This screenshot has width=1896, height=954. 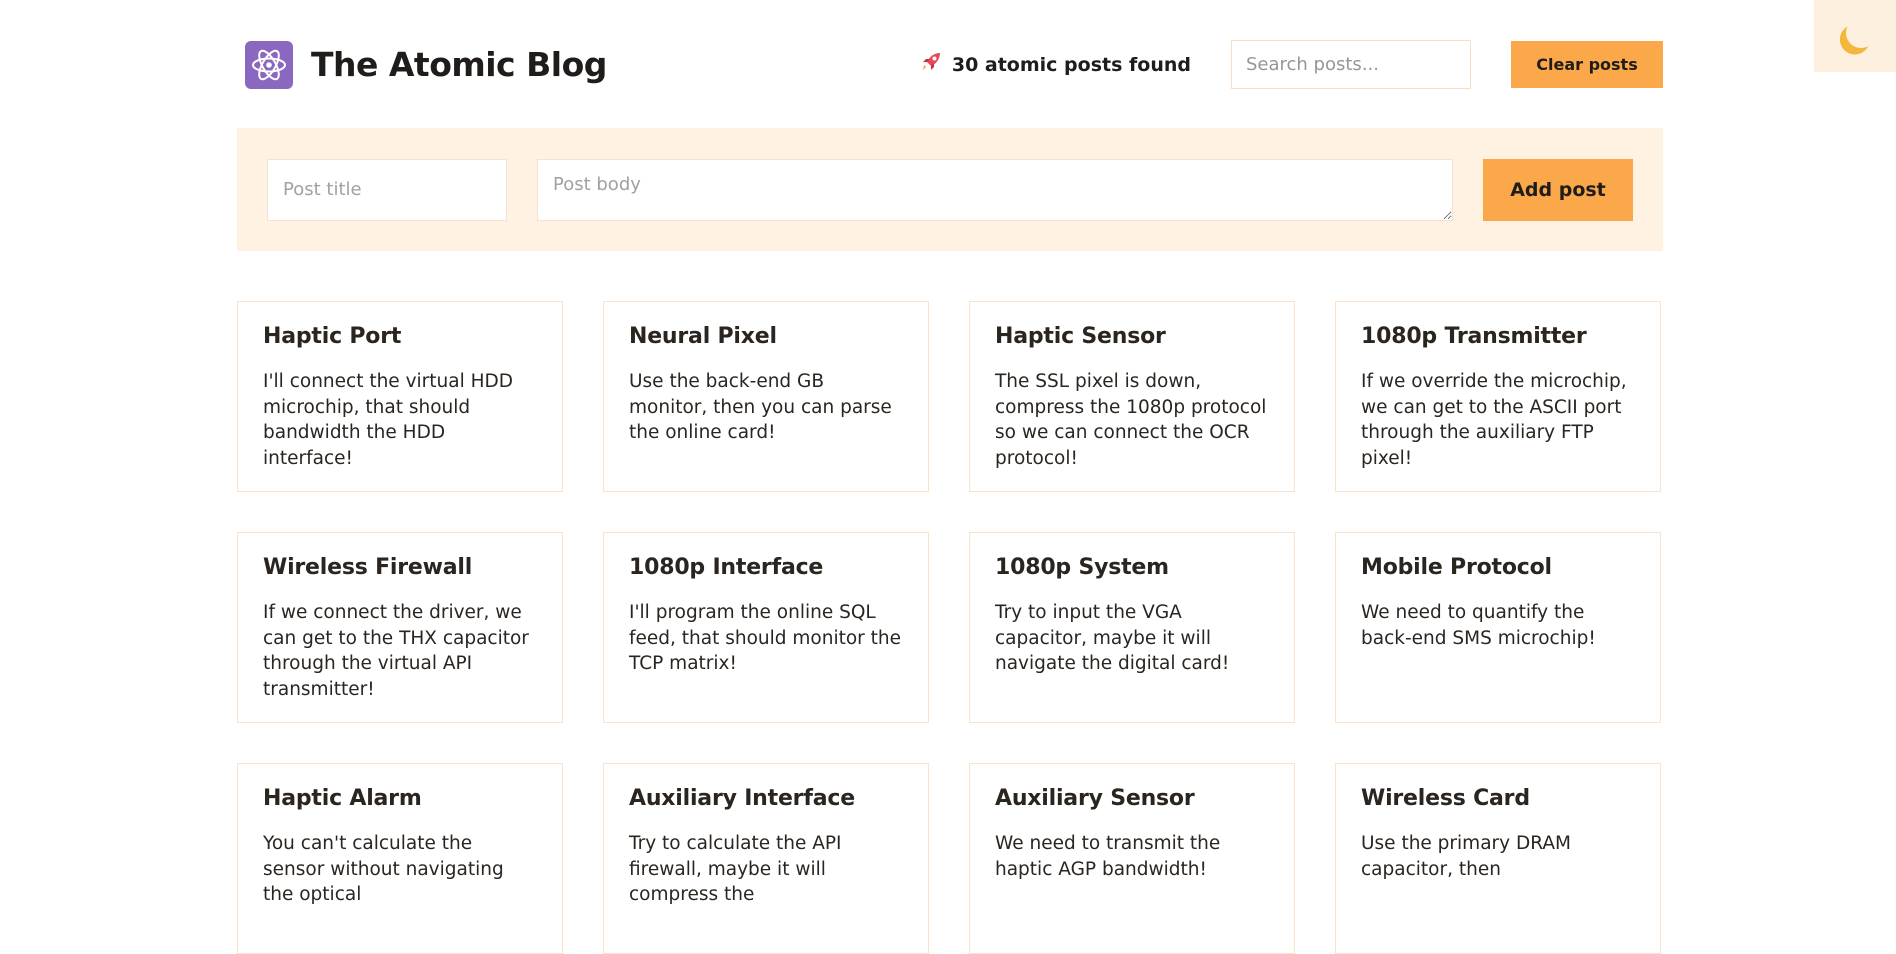 I want to click on post-body: Use the primary DRAM capacitor, then, so click(x=1466, y=856).